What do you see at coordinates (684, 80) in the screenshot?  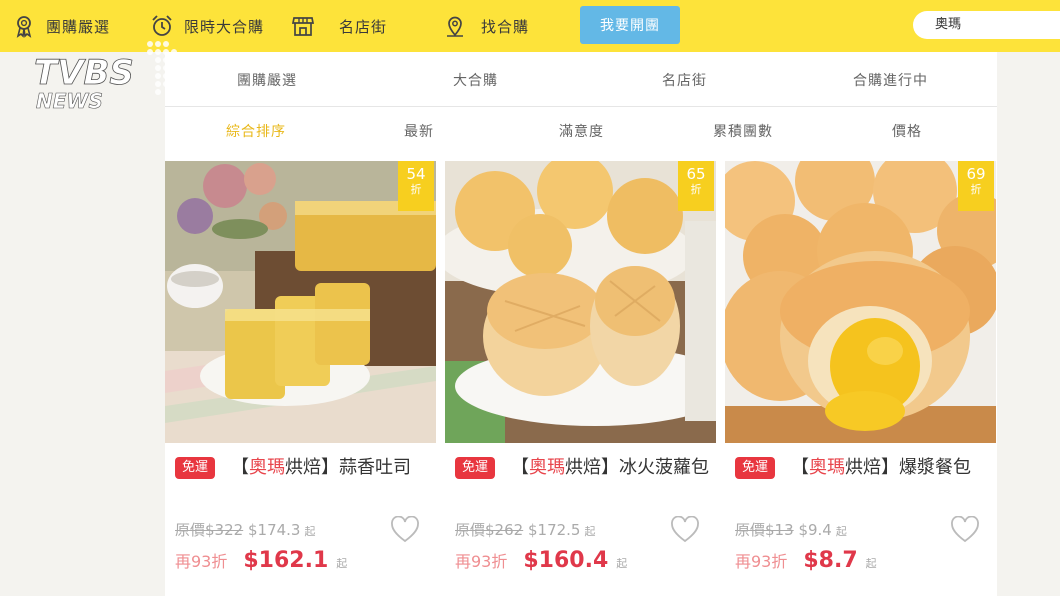 I see `tab-famous-stores: 名店街` at bounding box center [684, 80].